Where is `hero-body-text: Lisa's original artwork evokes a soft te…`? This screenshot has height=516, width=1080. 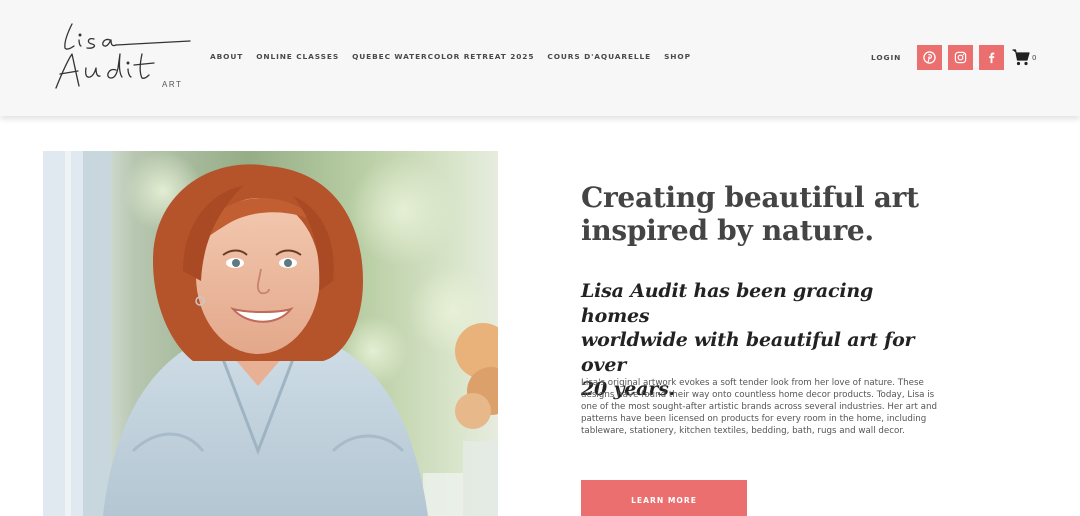 hero-body-text: Lisa's original artwork evokes a soft te… is located at coordinates (759, 407).